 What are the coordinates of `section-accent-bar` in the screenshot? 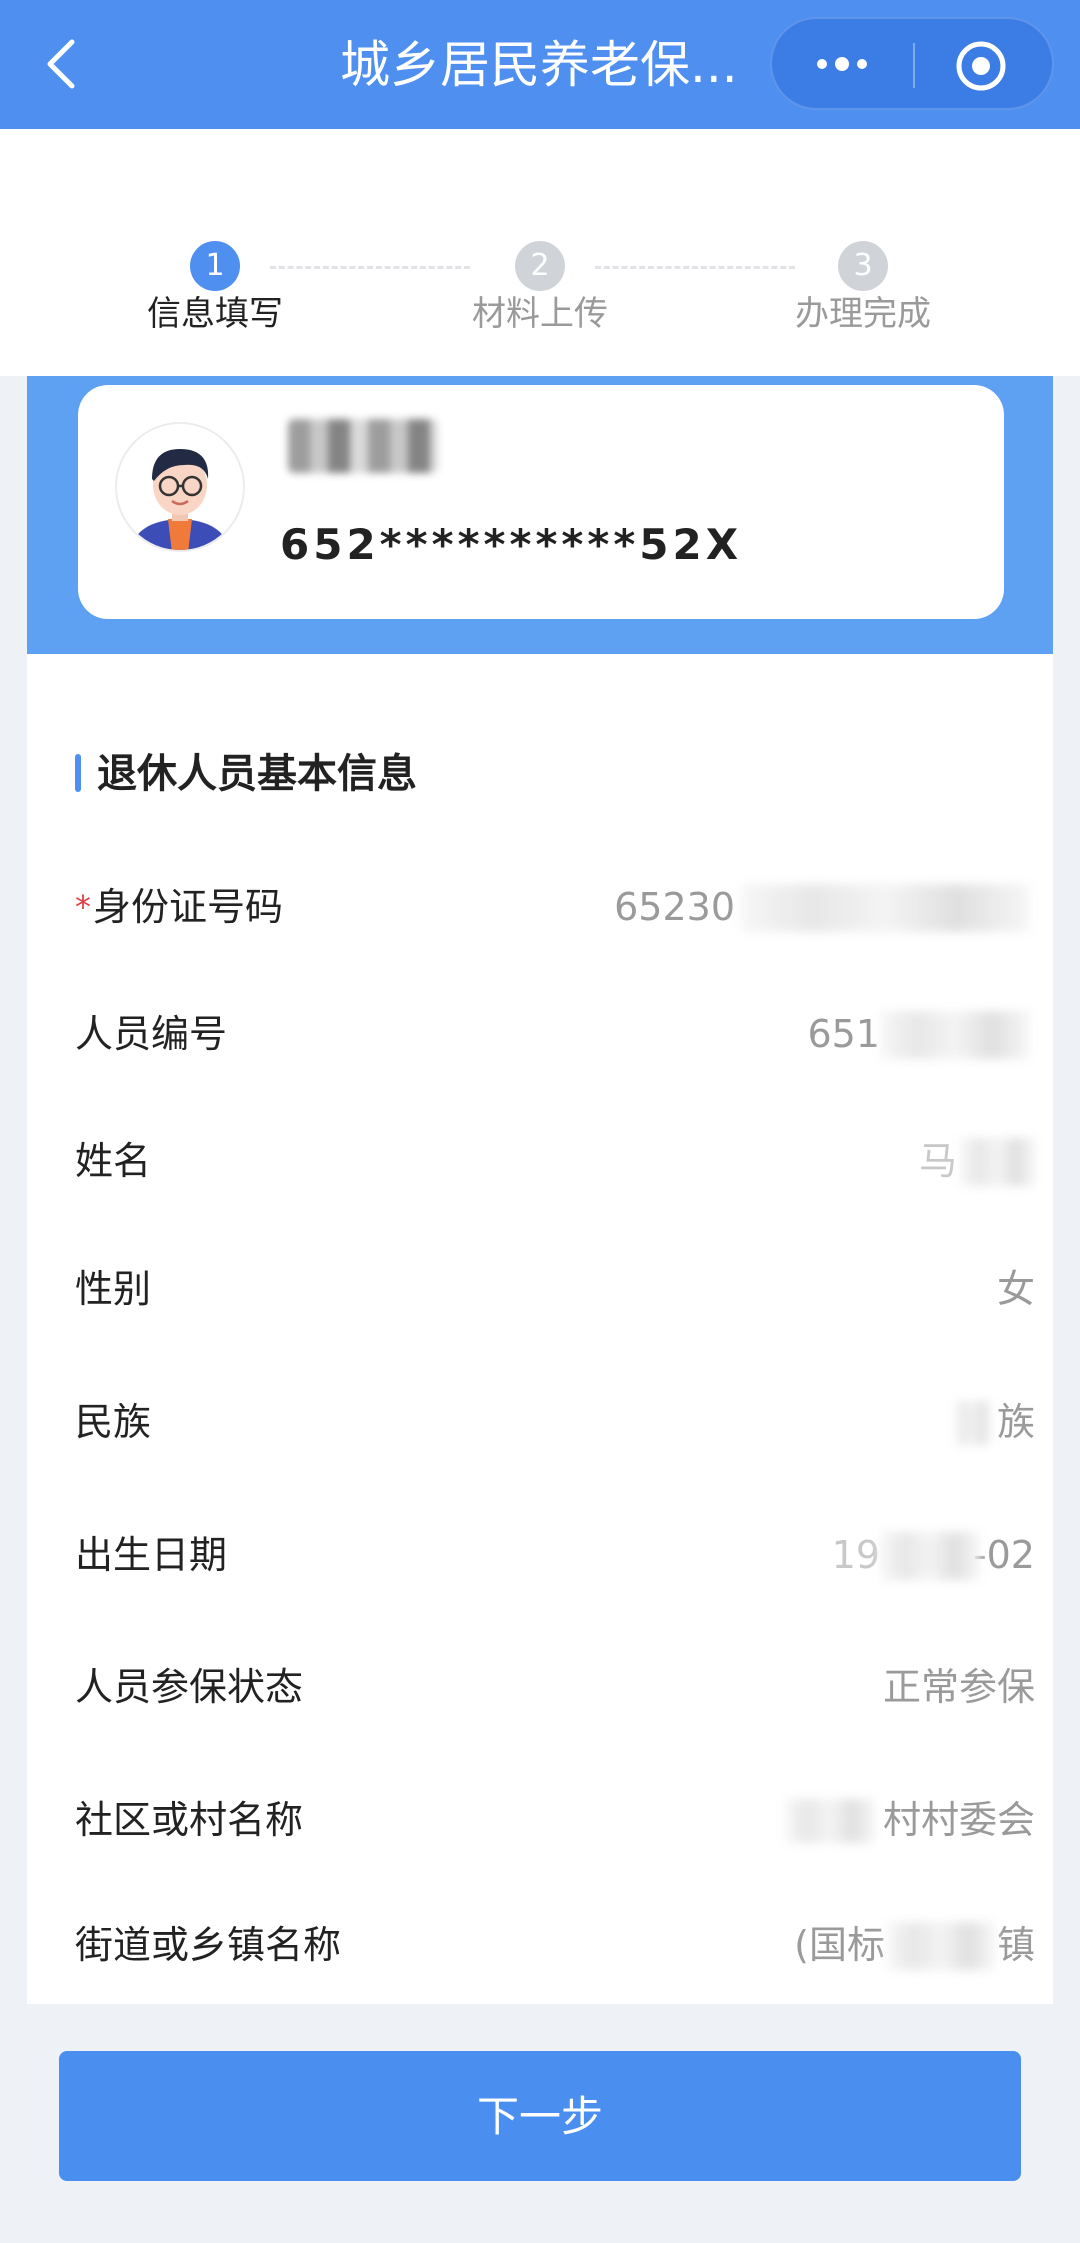 It's located at (78, 773).